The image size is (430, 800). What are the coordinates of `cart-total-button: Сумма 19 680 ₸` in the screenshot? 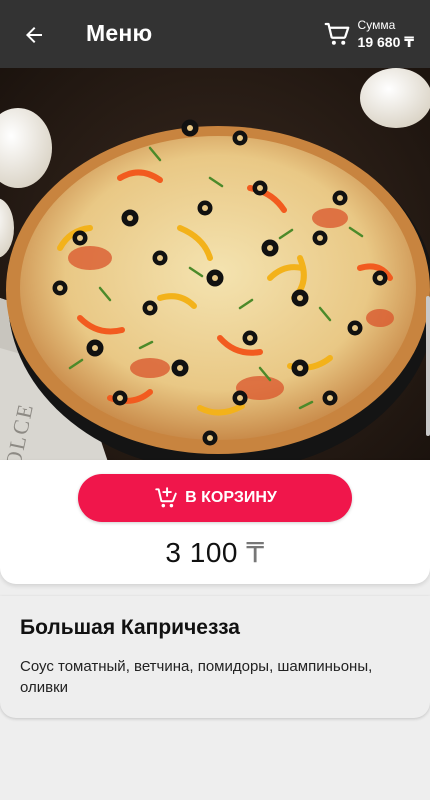 It's located at (368, 34).